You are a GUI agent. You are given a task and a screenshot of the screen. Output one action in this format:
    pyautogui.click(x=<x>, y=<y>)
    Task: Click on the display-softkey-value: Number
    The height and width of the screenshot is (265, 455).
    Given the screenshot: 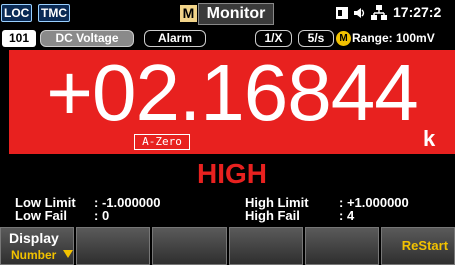 What is the action you would take?
    pyautogui.click(x=34, y=255)
    